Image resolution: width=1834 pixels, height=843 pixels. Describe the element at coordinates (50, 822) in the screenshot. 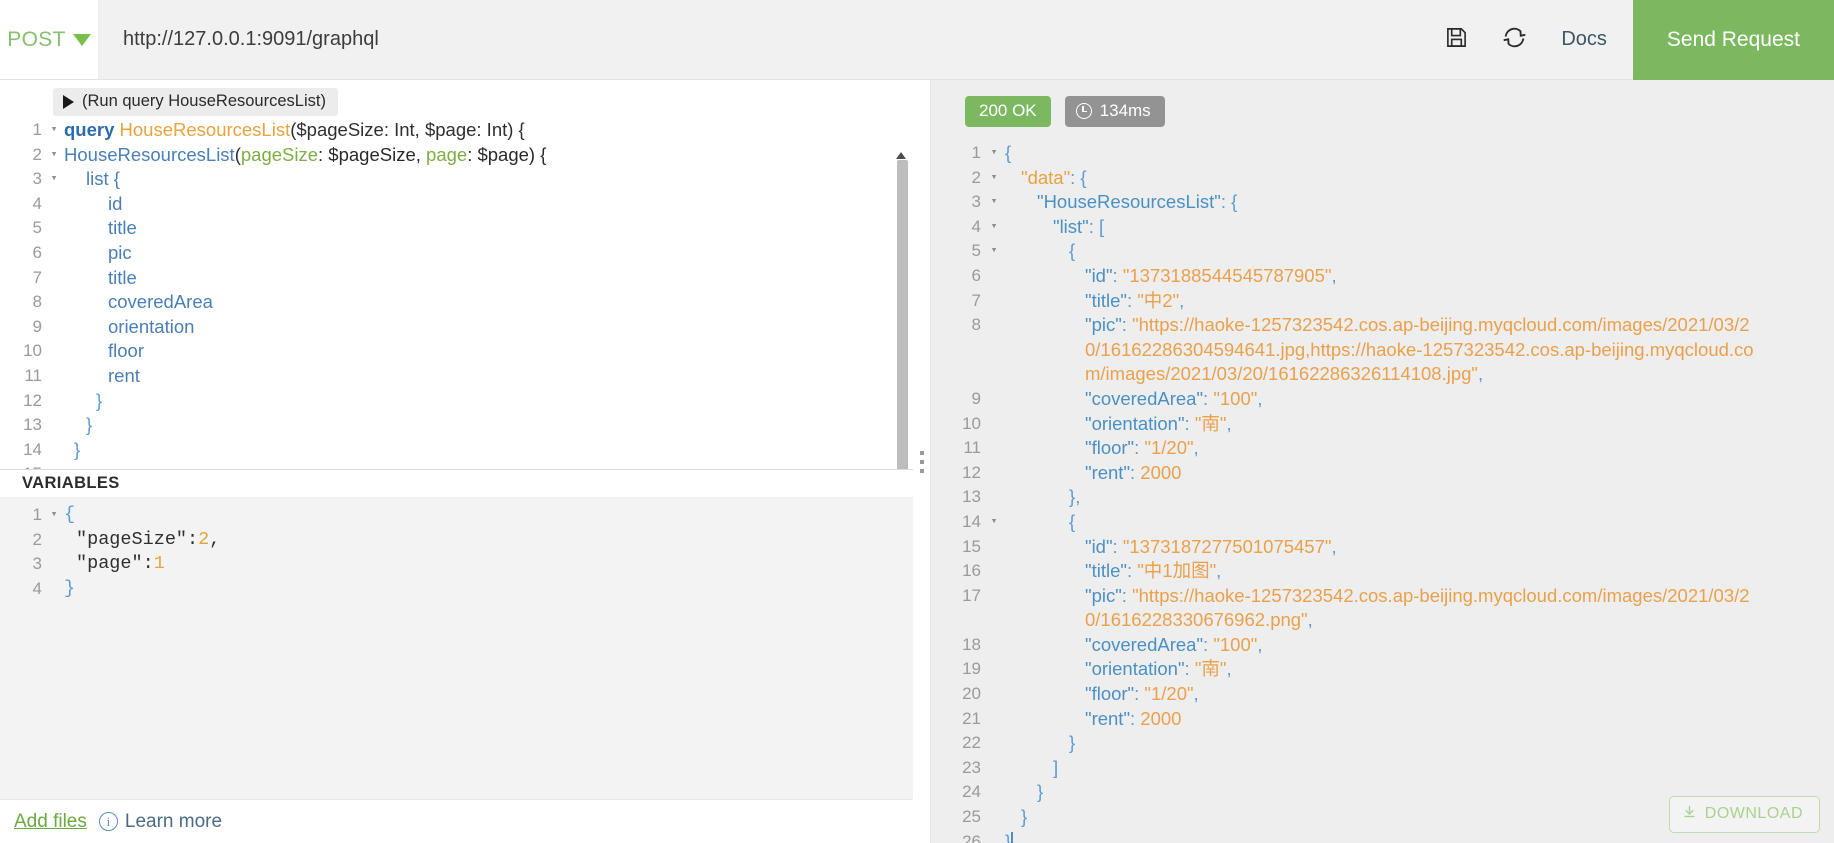

I see `add-files-link: Add files` at that location.